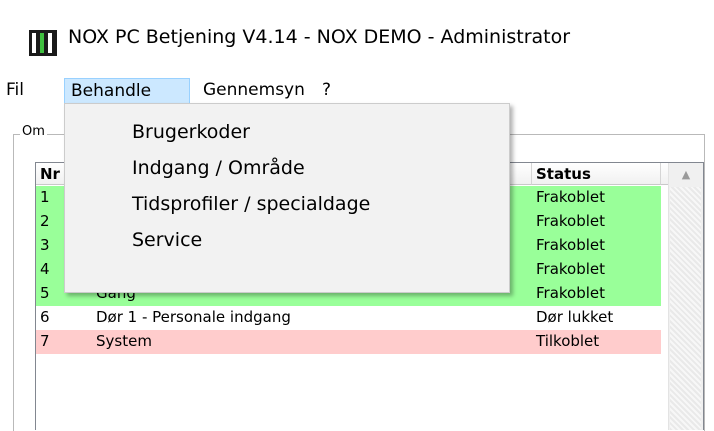  I want to click on cell-name: System, so click(124, 341).